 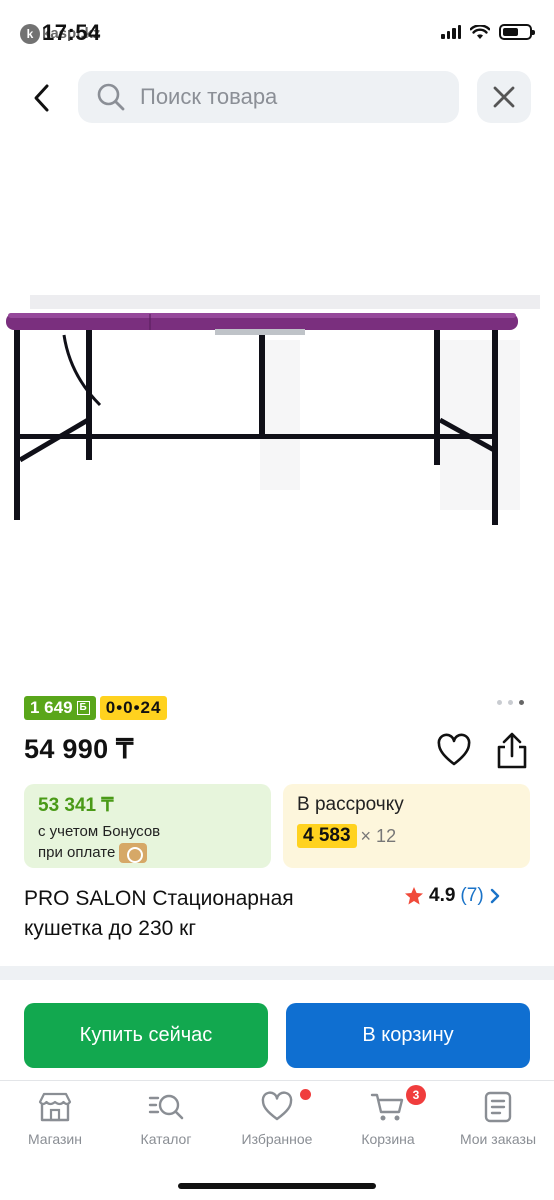 I want to click on battery-icon, so click(x=517, y=32).